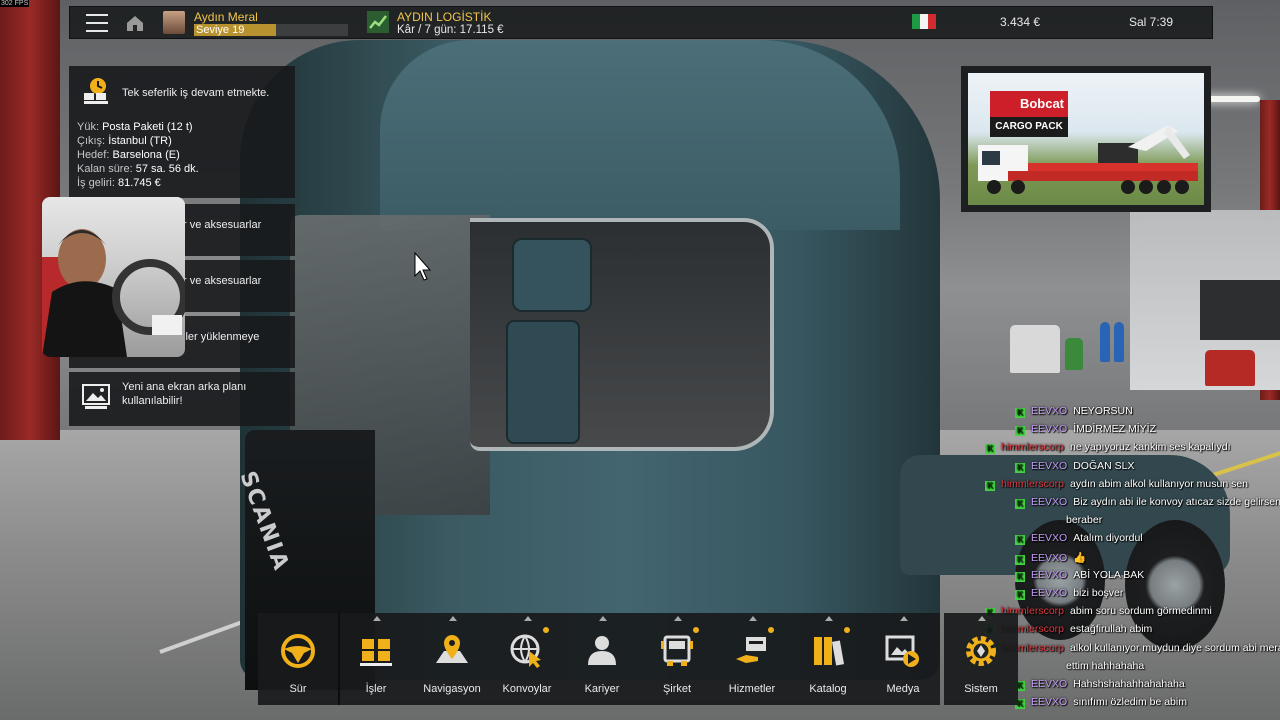 The width and height of the screenshot is (1280, 720). I want to click on dlc-advertisement: Bobcat CARGO PACK, so click(1086, 139).